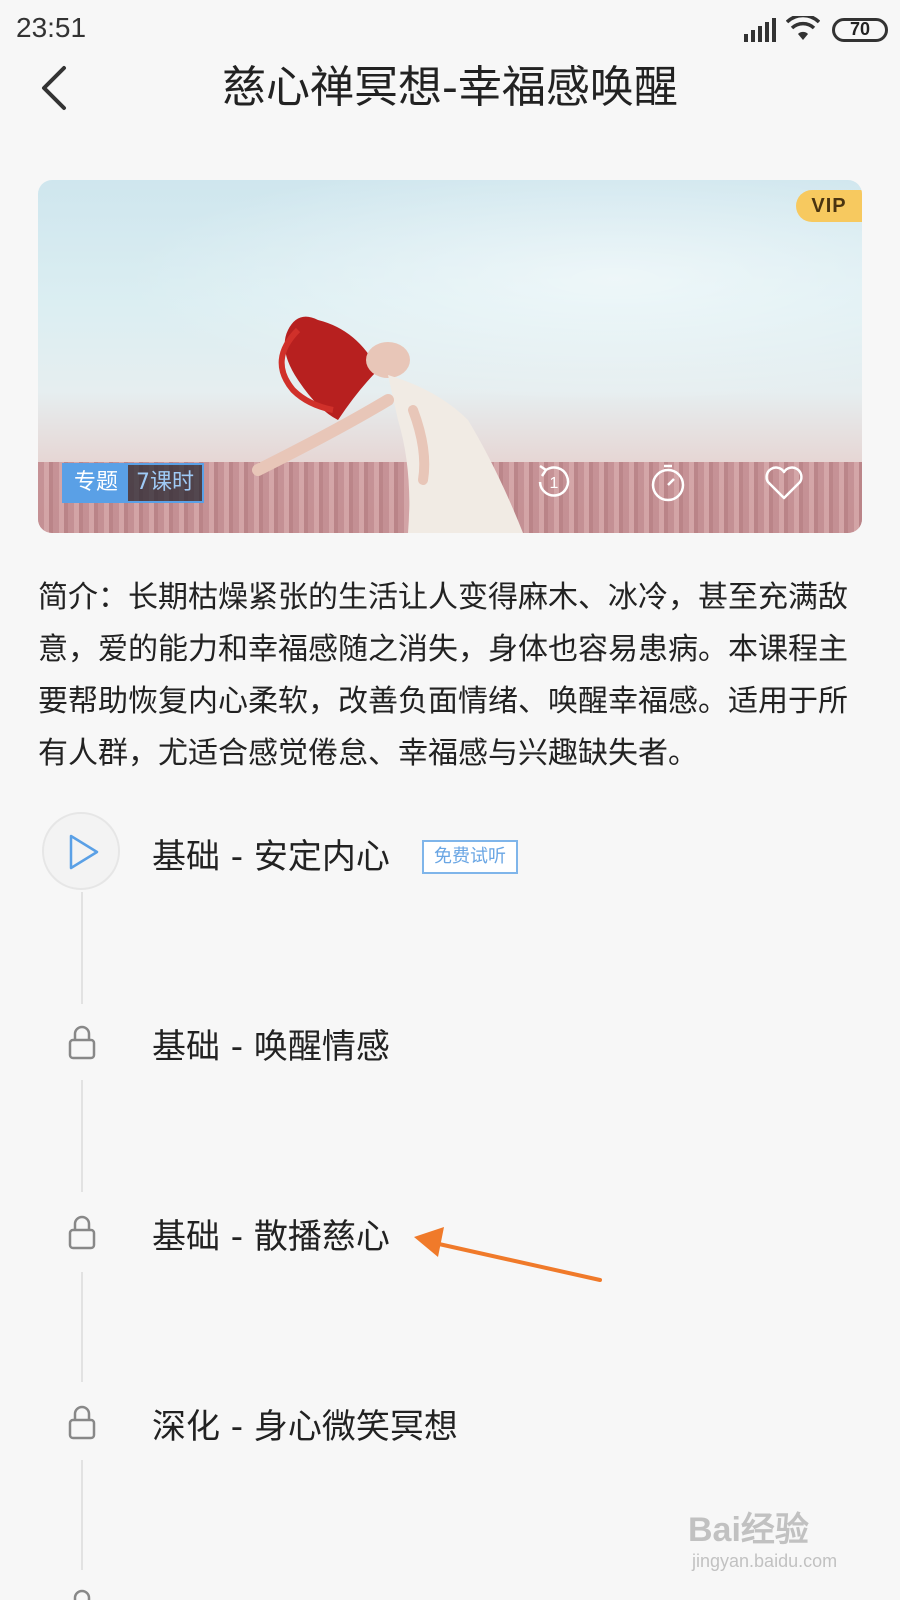 Image resolution: width=900 pixels, height=1600 pixels. I want to click on vip-badge: VIP, so click(829, 206).